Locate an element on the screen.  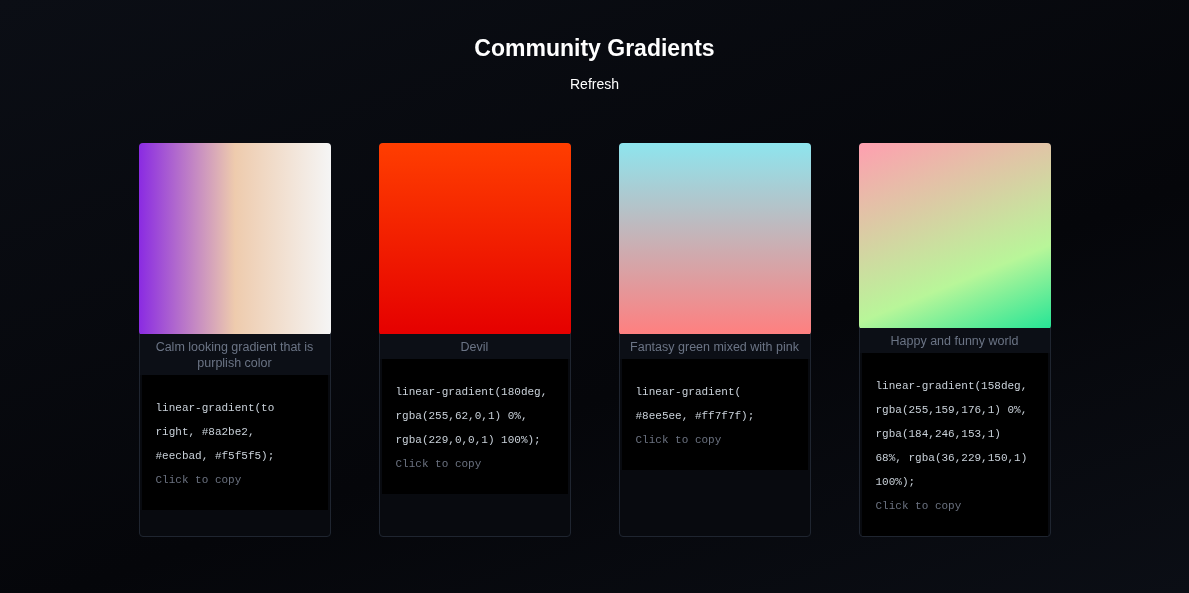
gradient-code: linear-gradient(to right, #8a2be2, #eecbad, #f5f5f5); is located at coordinates (215, 432).